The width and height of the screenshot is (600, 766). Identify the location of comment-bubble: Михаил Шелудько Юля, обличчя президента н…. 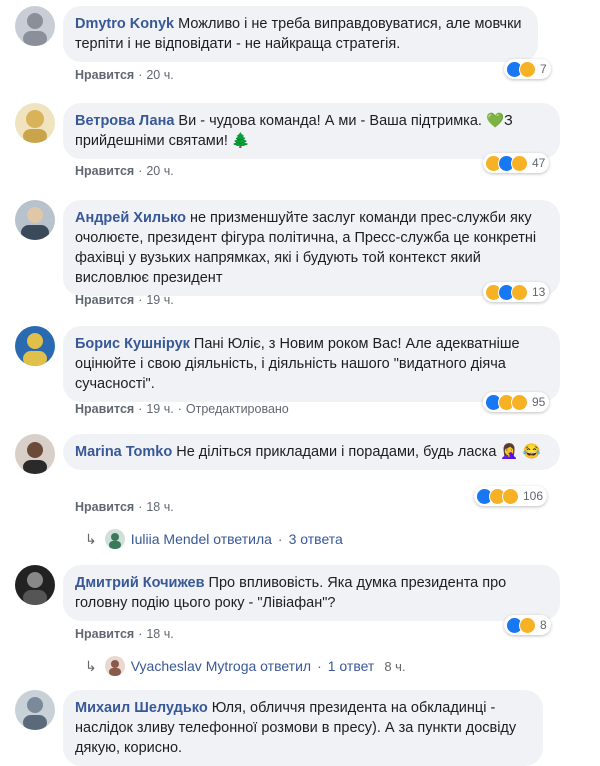
(303, 728).